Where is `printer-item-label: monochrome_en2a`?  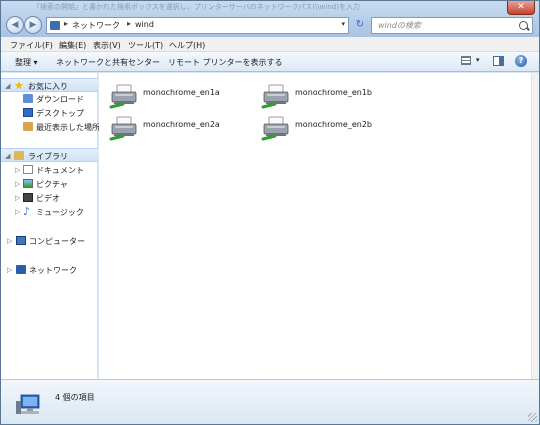
printer-item-label: monochrome_en2a is located at coordinates (181, 124).